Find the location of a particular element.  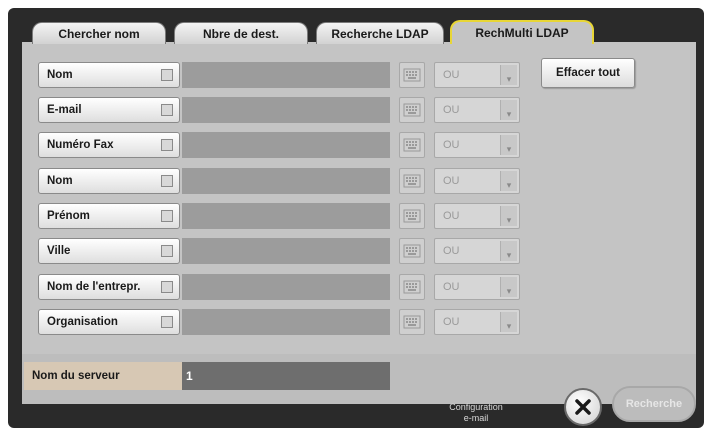

close-button is located at coordinates (583, 407).